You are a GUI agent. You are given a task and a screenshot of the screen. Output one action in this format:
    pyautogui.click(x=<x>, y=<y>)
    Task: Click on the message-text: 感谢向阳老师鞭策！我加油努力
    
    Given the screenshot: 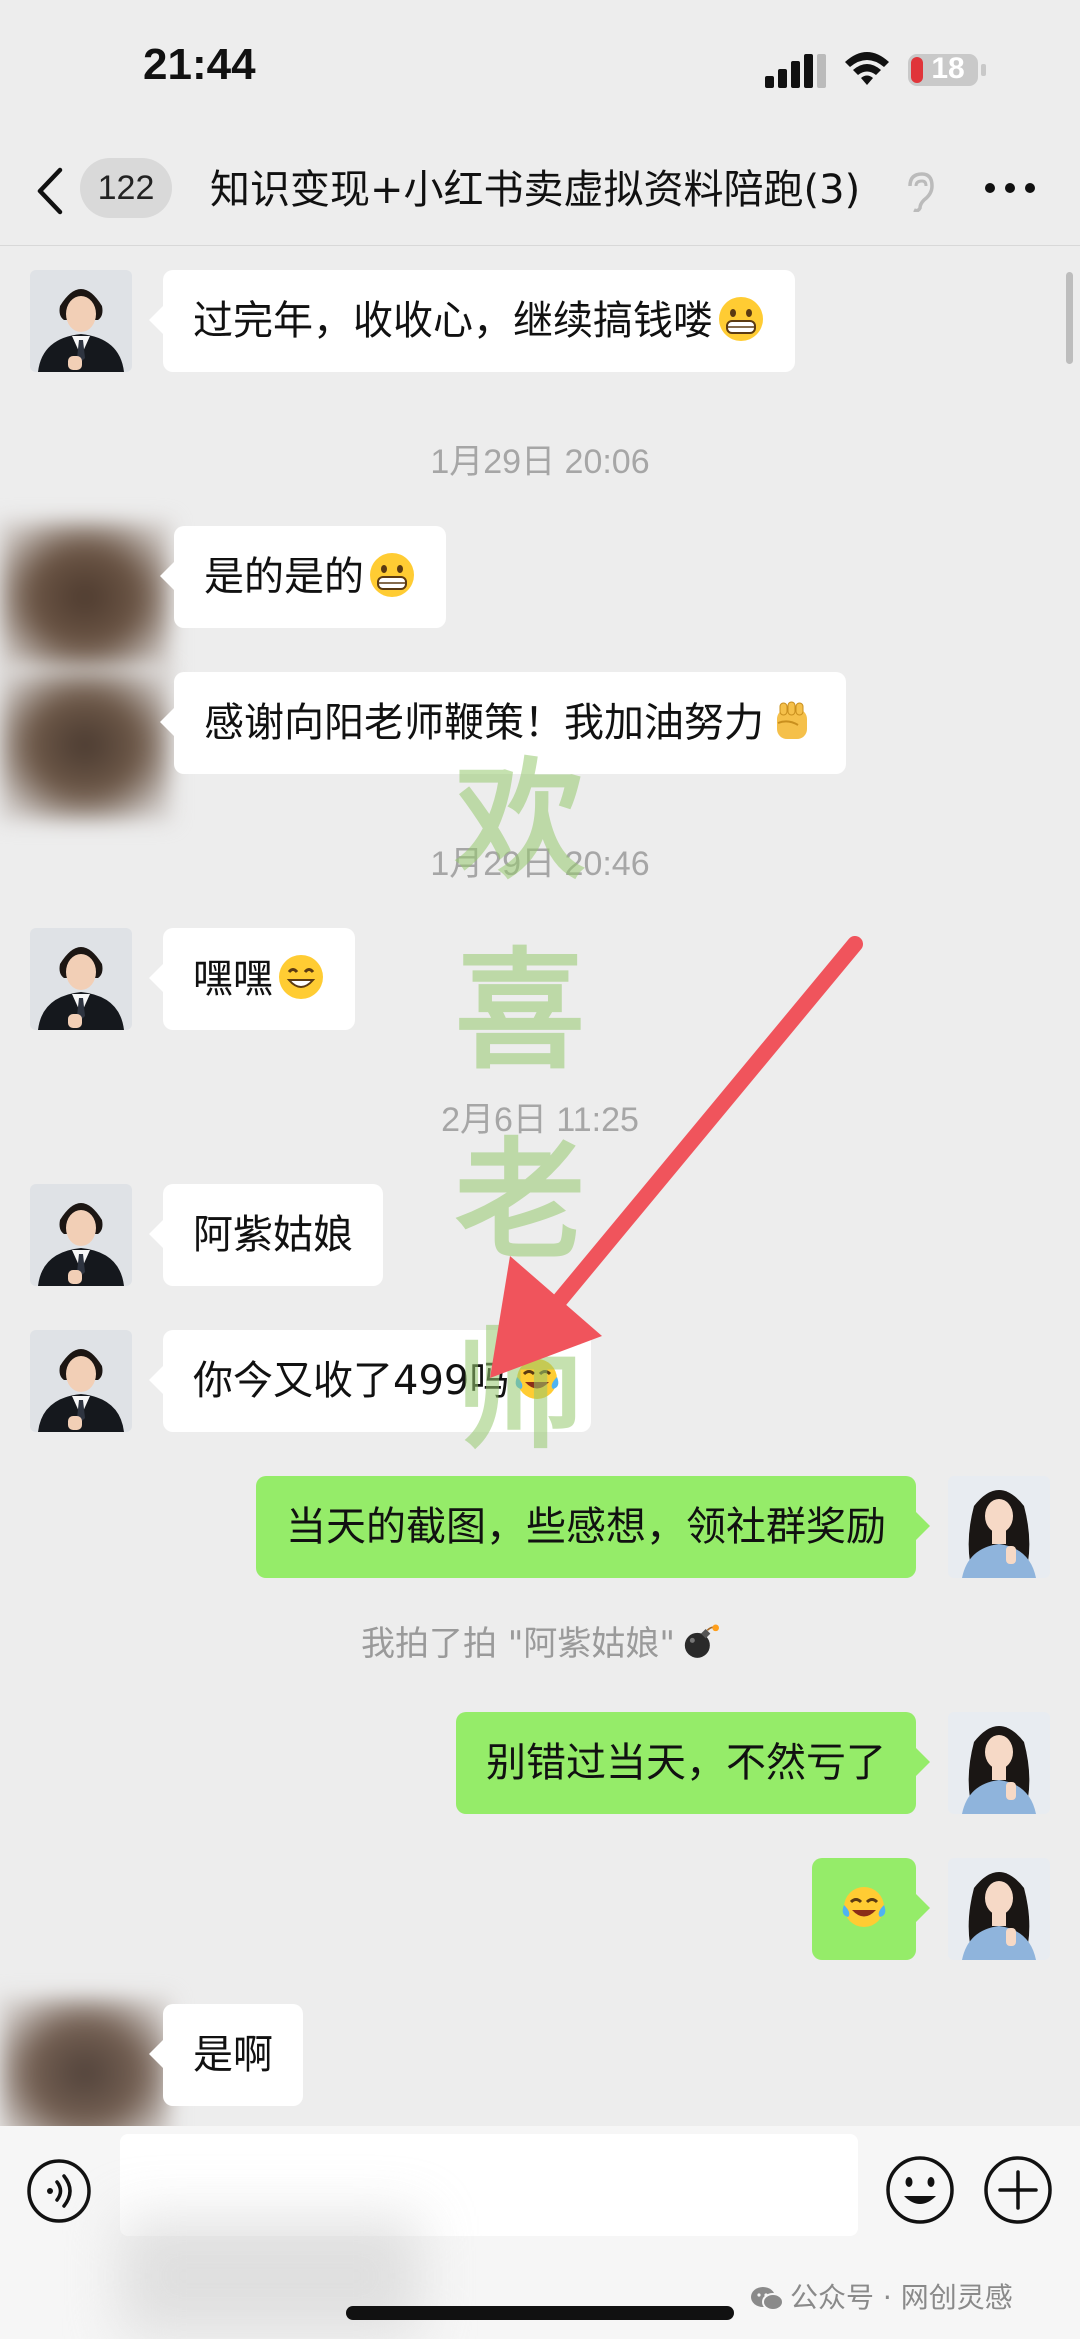 What is the action you would take?
    pyautogui.click(x=484, y=723)
    